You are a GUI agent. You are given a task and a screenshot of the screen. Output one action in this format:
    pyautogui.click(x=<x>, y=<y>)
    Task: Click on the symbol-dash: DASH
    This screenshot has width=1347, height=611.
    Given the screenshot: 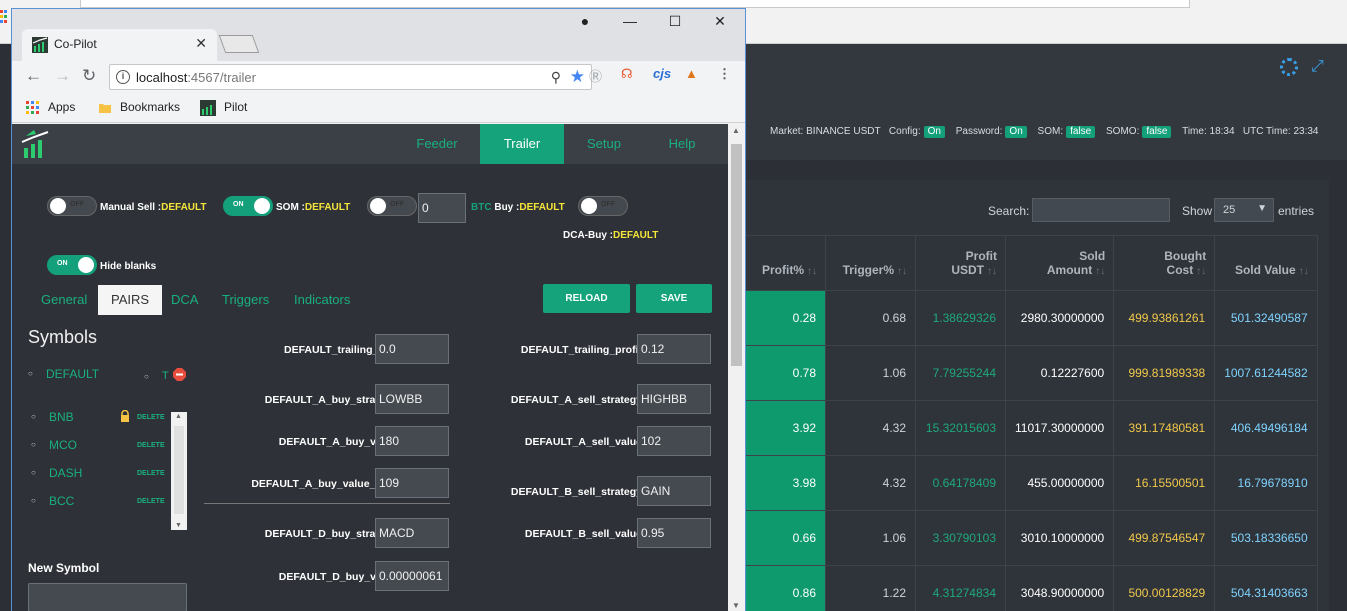 What is the action you would take?
    pyautogui.click(x=57, y=473)
    